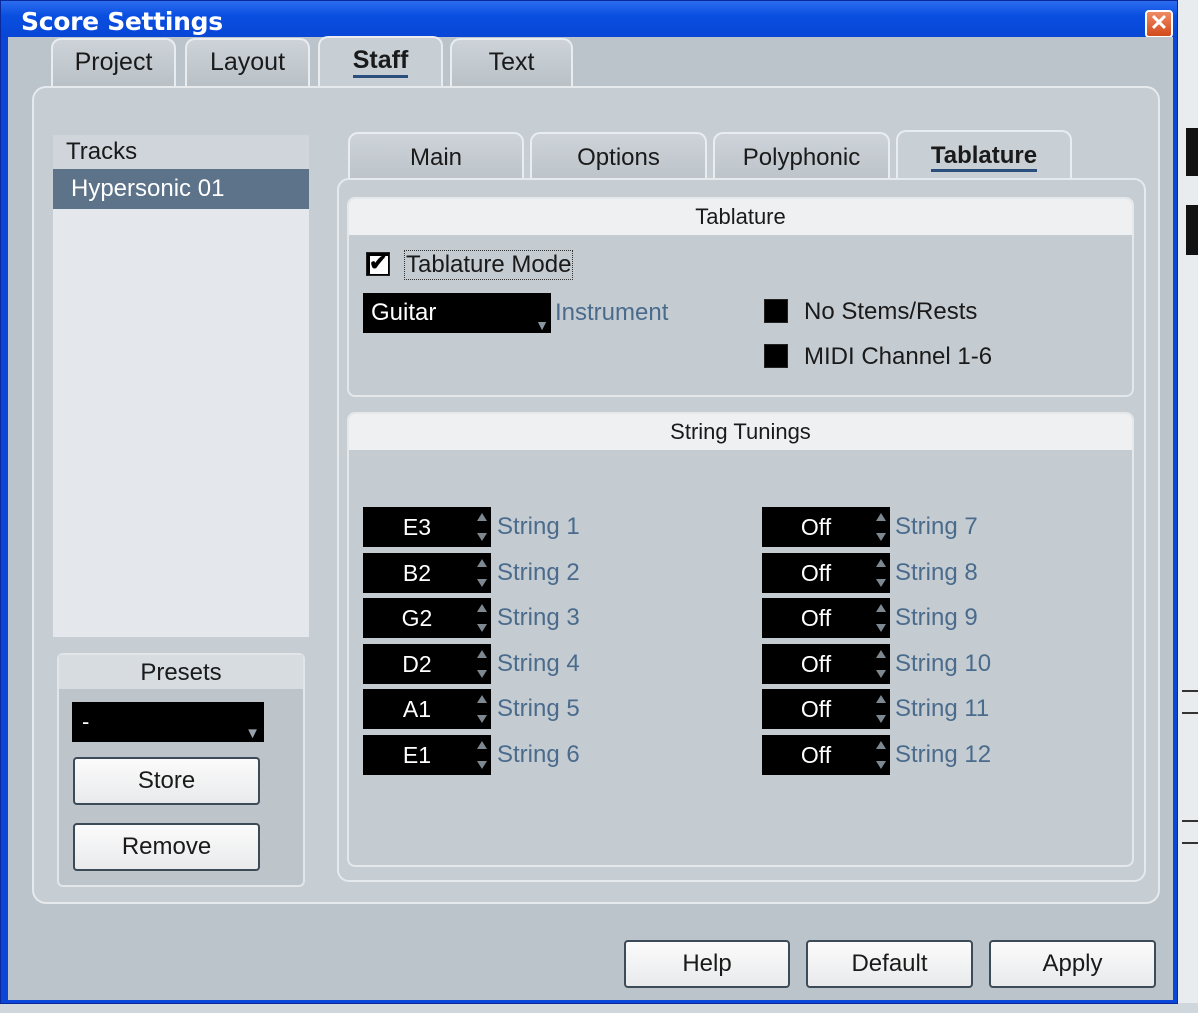 The width and height of the screenshot is (1198, 1013). Describe the element at coordinates (612, 312) in the screenshot. I see `instrument-label: Instrument` at that location.